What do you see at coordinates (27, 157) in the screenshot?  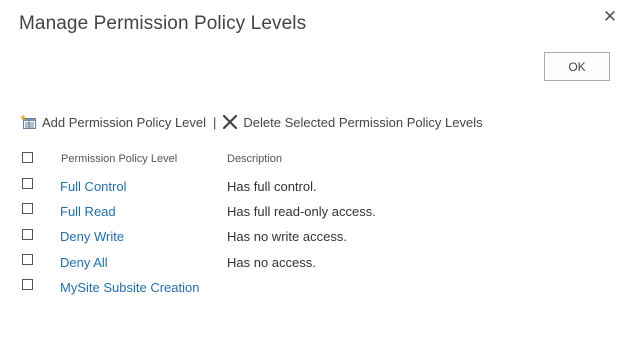 I see `select-all-checkbox` at bounding box center [27, 157].